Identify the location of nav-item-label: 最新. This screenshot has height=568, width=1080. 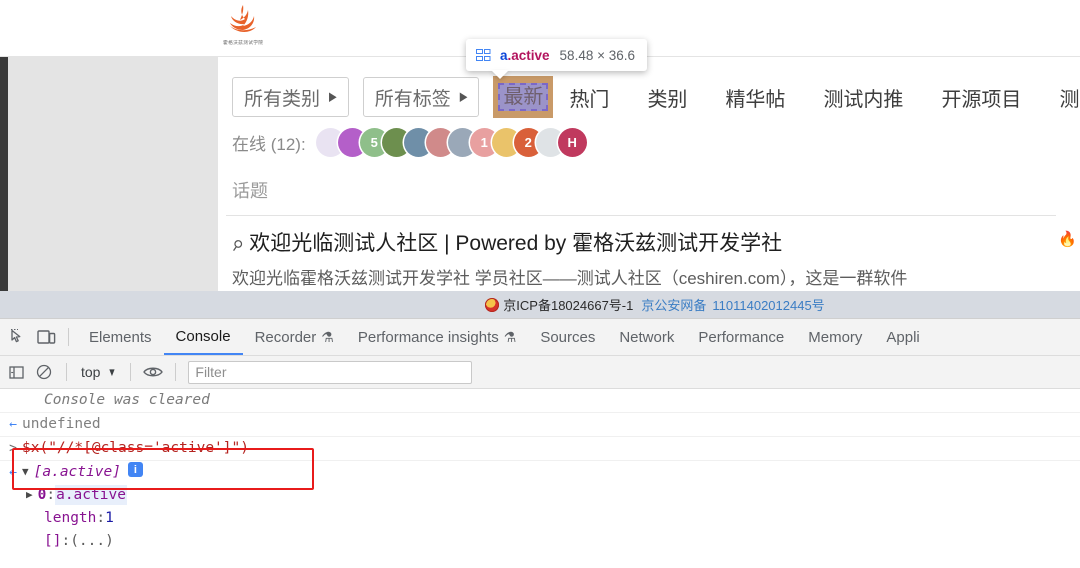
(523, 97).